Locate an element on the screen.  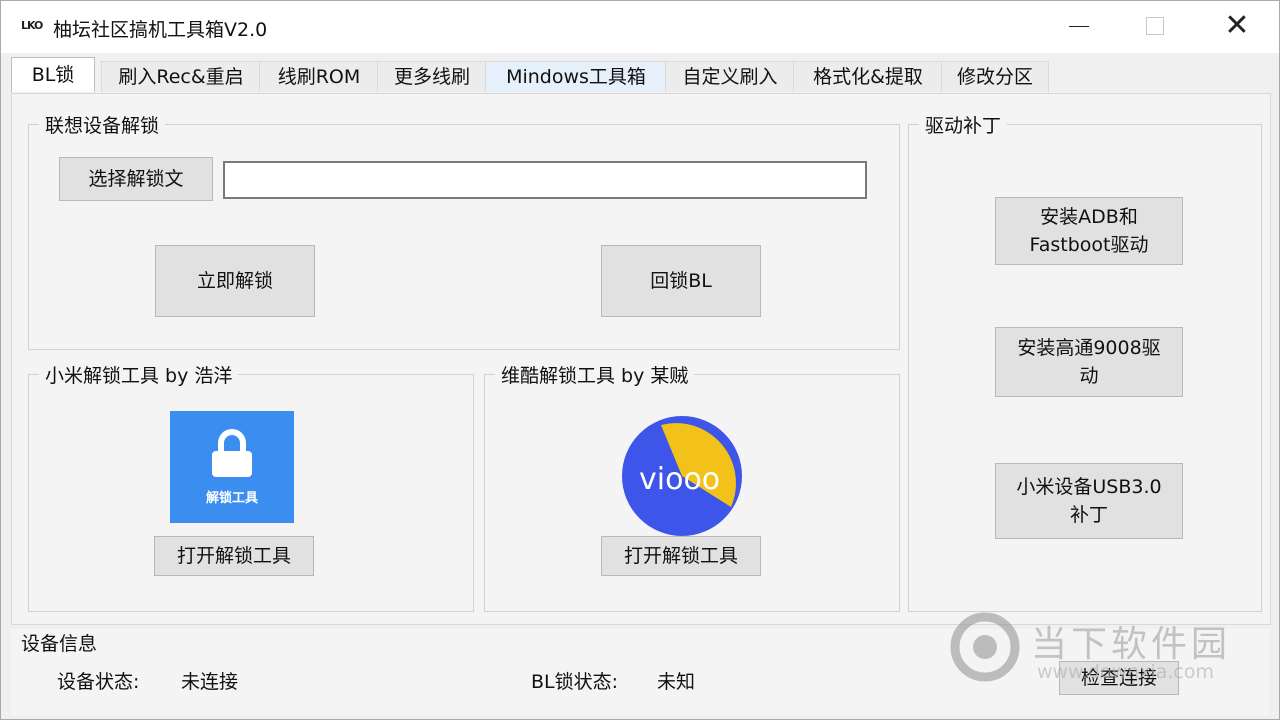
close-icon: ✕ is located at coordinates (1237, 25).